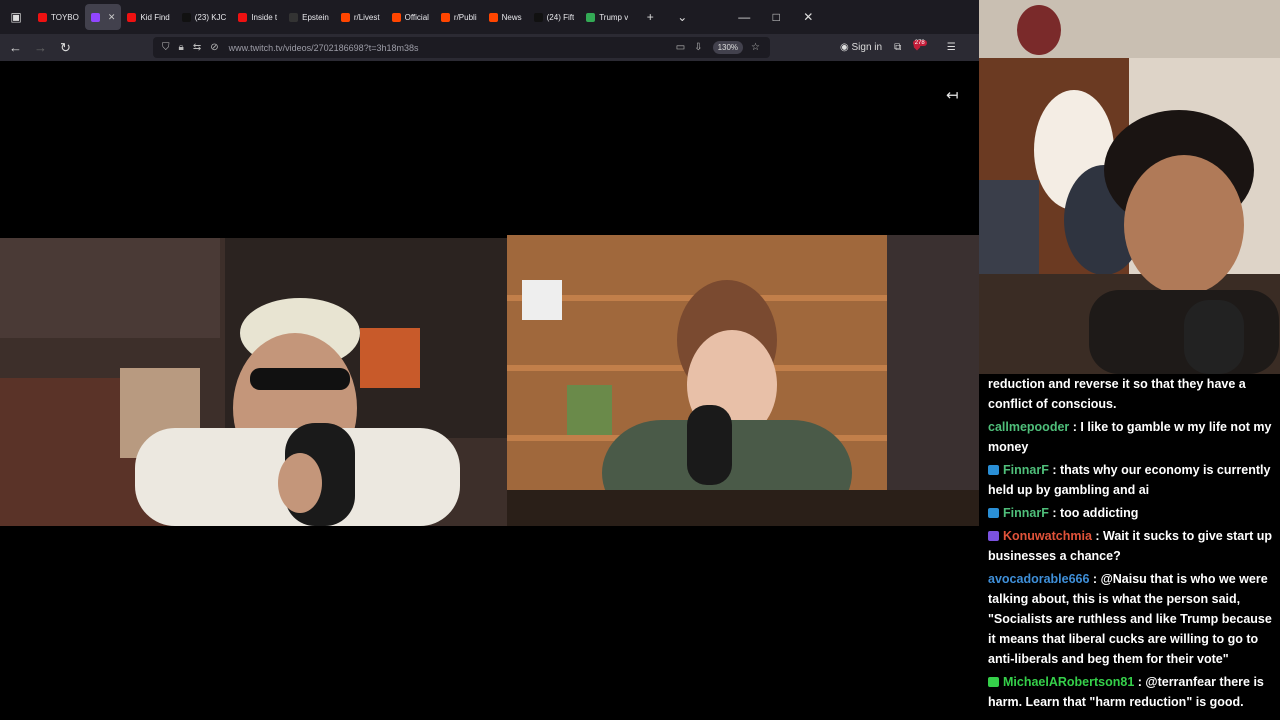 The image size is (1280, 720). Describe the element at coordinates (181, 47) in the screenshot. I see `lock-icon: 🔒︎` at that location.